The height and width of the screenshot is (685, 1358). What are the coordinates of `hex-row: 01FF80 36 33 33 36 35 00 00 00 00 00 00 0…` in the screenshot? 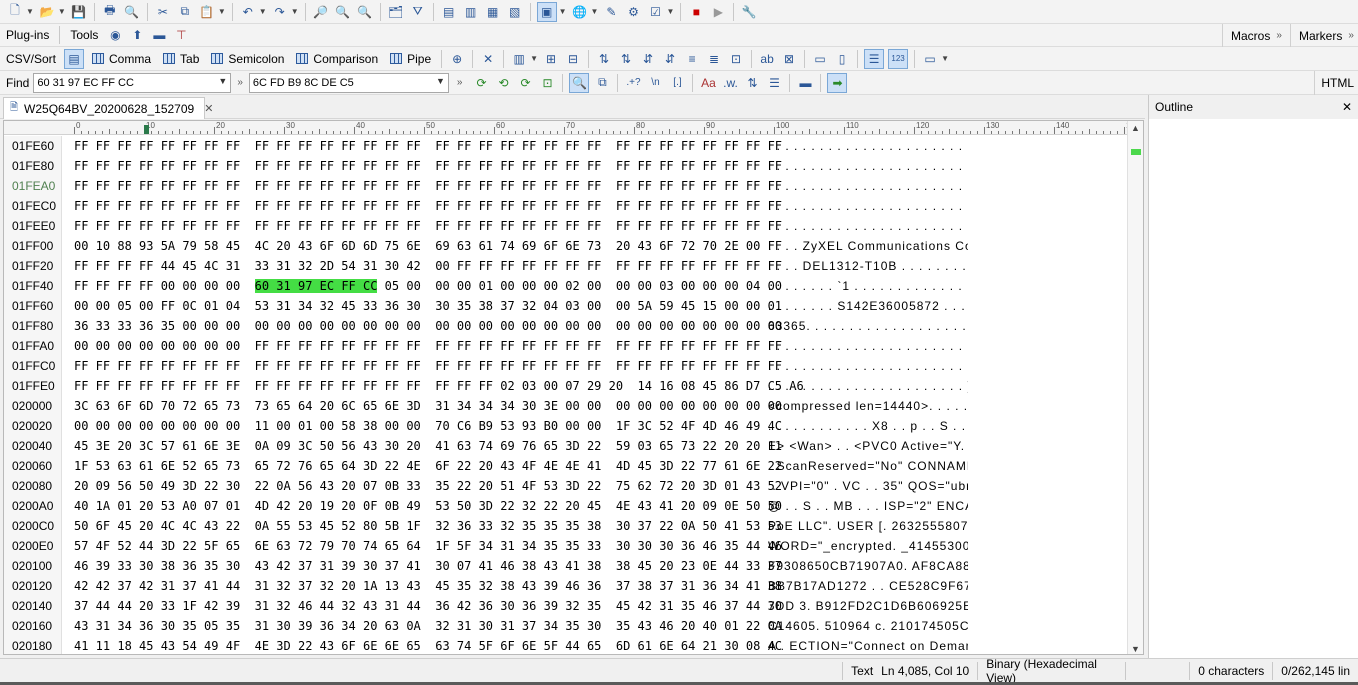 It's located at (566, 326).